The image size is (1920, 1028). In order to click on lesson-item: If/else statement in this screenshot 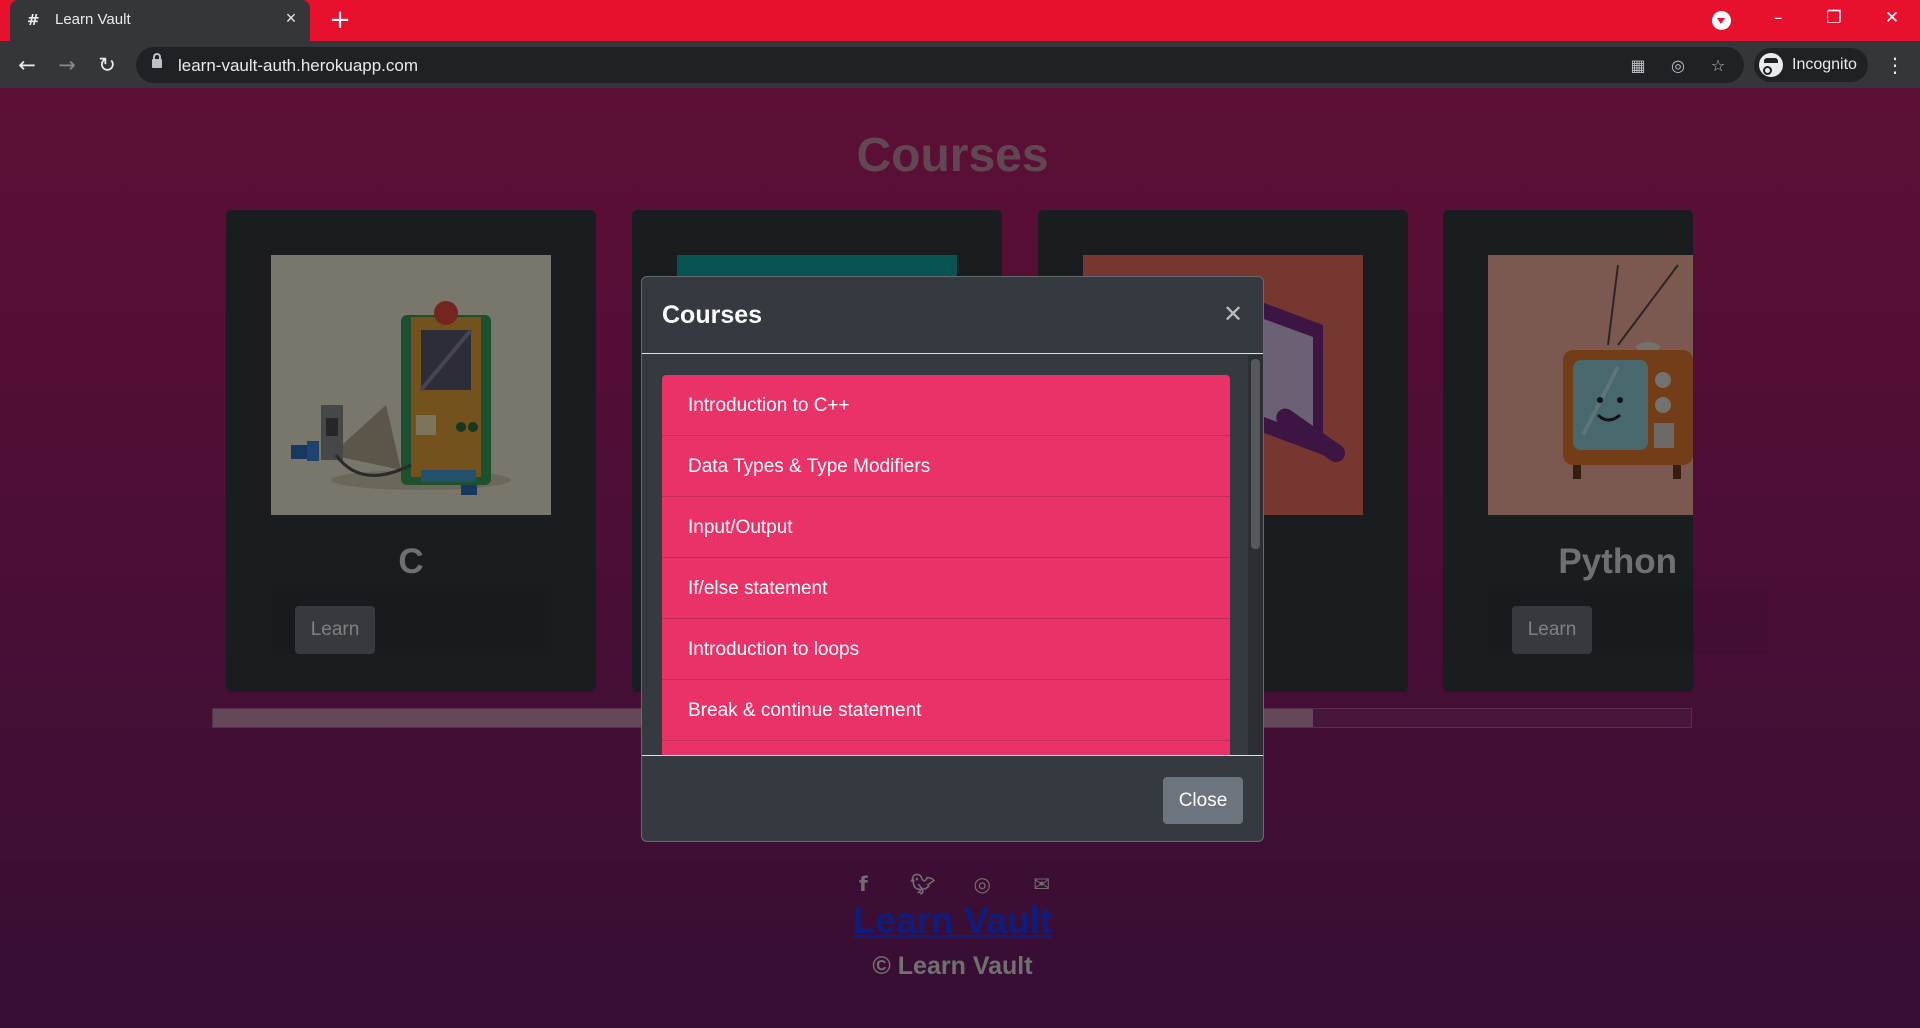, I will do `click(946, 588)`.